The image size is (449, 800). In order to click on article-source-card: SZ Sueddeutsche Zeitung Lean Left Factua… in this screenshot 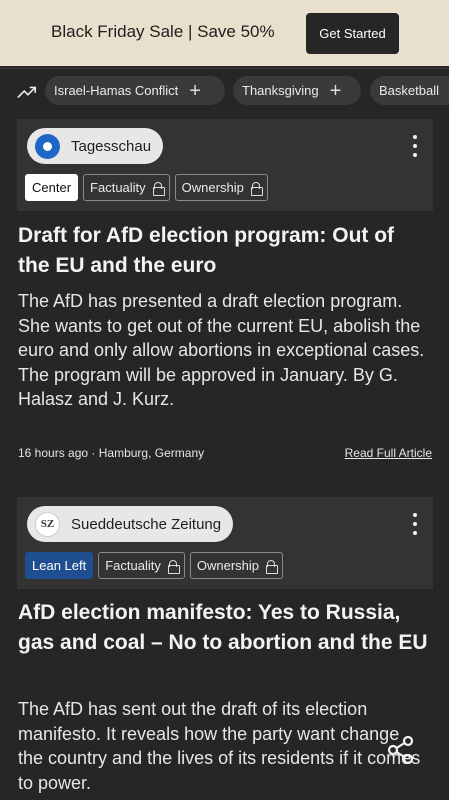, I will do `click(225, 543)`.